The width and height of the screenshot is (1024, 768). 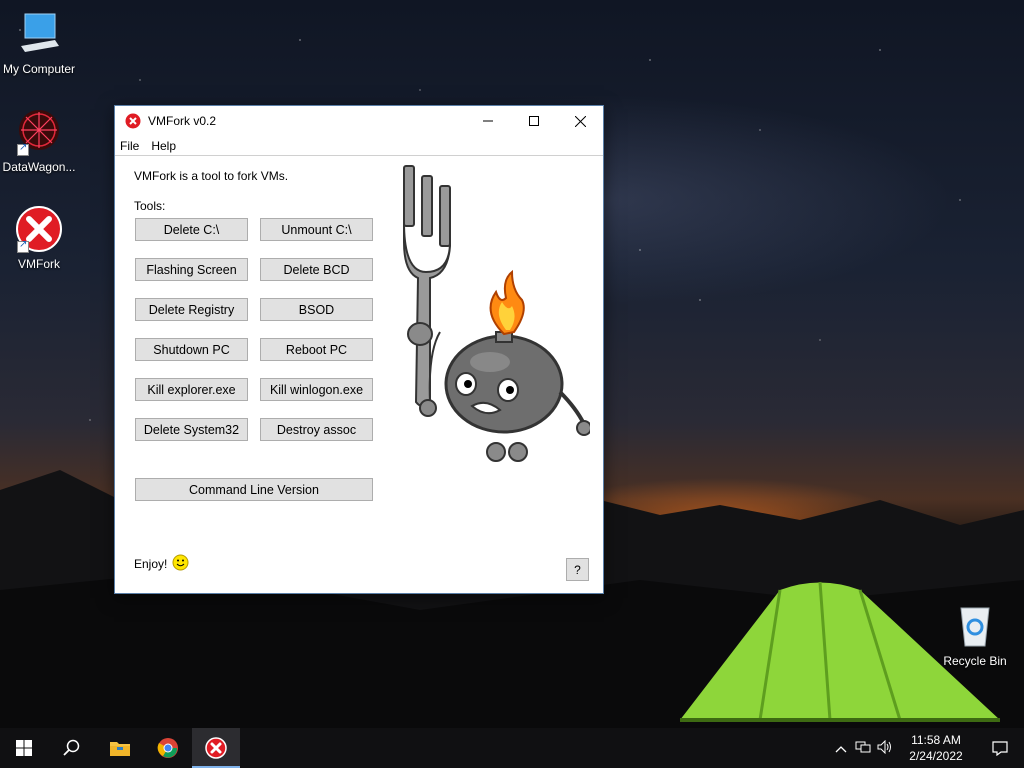 I want to click on clock-date: 2/24/2022, so click(x=936, y=756).